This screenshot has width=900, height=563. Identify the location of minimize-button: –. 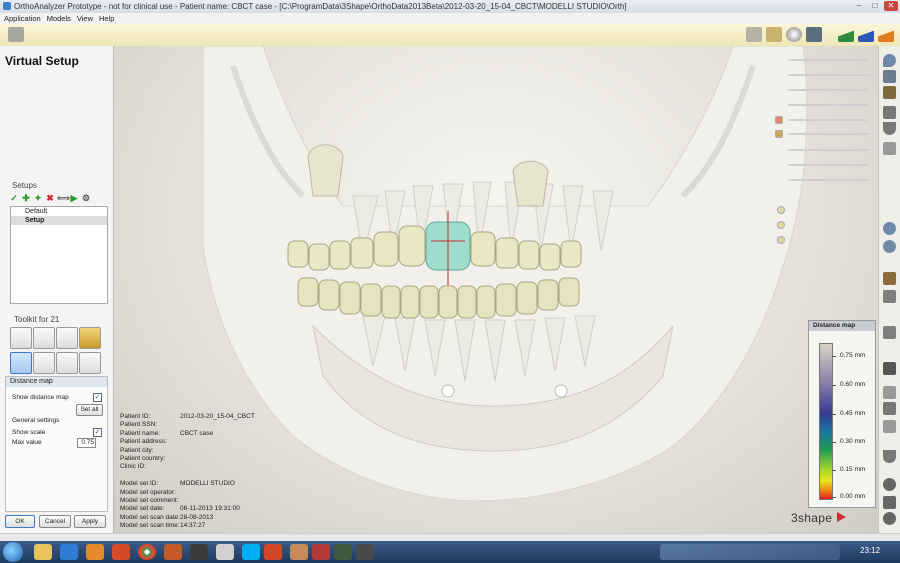
(859, 6).